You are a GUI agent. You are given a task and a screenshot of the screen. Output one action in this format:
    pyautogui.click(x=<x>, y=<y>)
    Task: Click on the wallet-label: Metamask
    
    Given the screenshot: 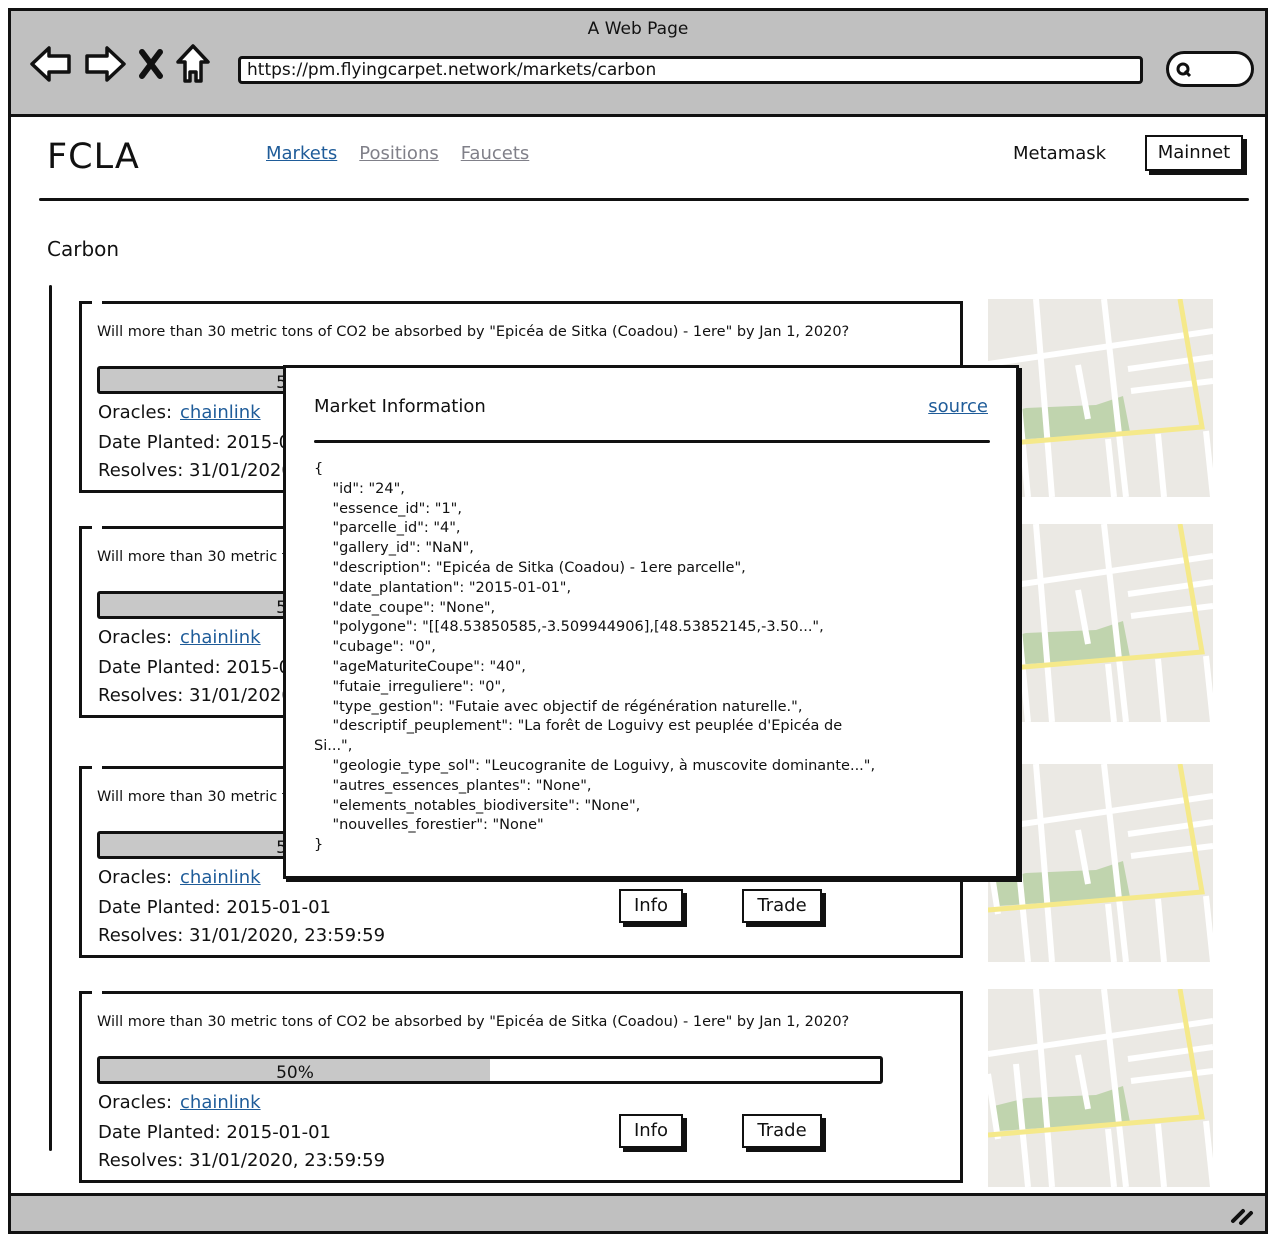 What is the action you would take?
    pyautogui.click(x=1059, y=153)
    